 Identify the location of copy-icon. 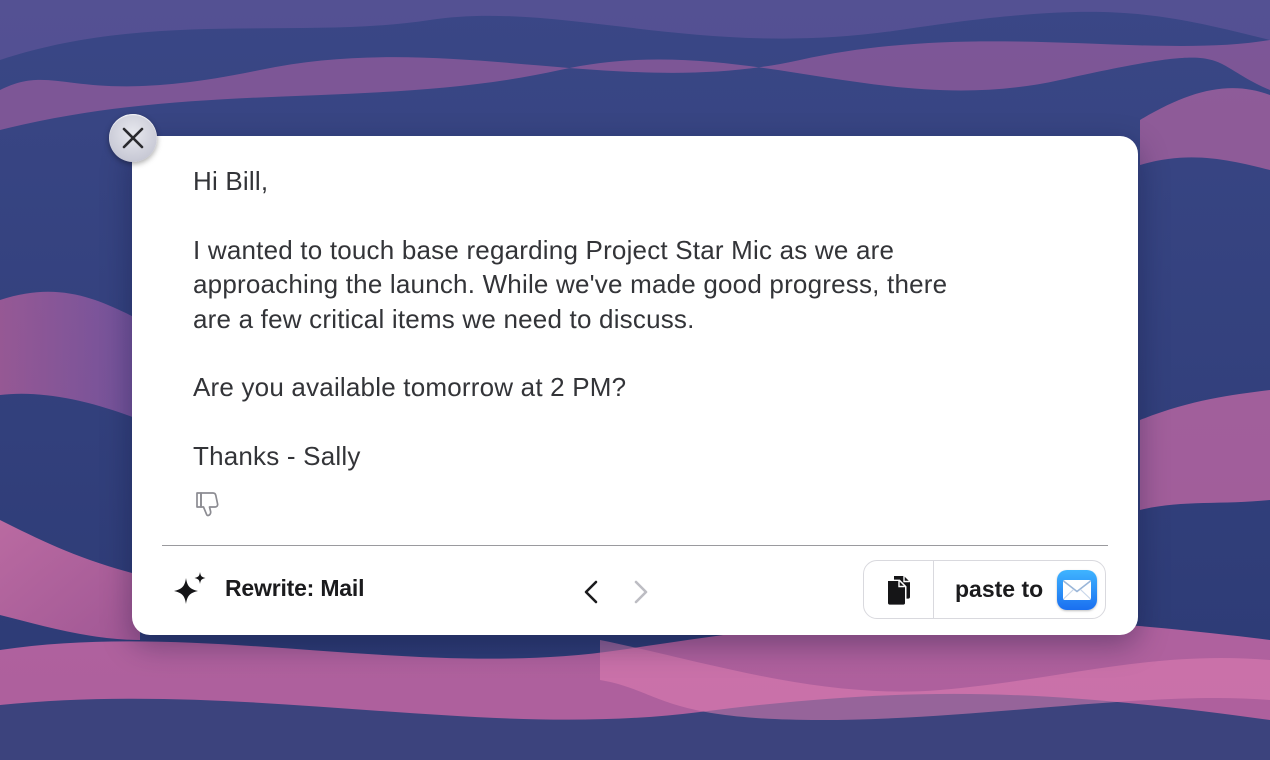
(898, 590).